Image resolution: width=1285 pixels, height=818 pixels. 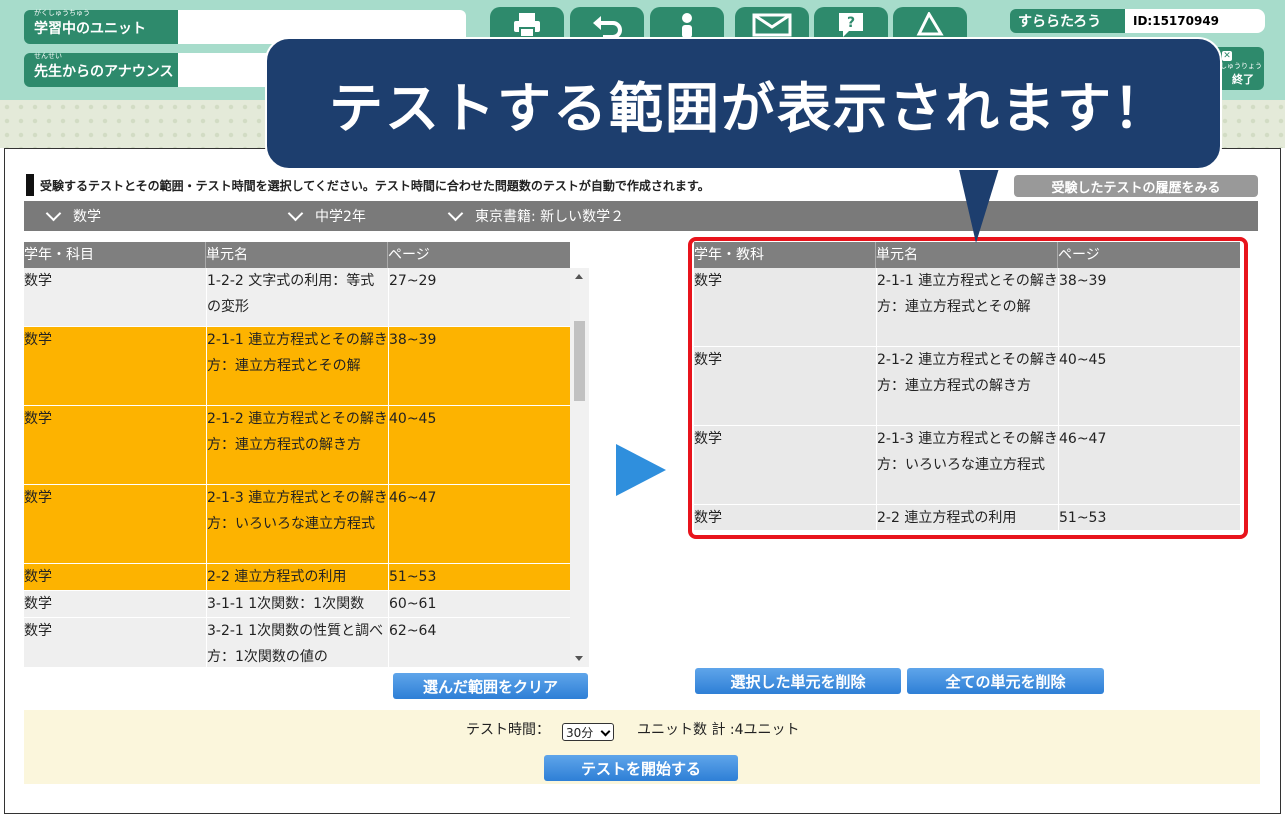 What do you see at coordinates (479, 577) in the screenshot?
I see `row-page: 51~53` at bounding box center [479, 577].